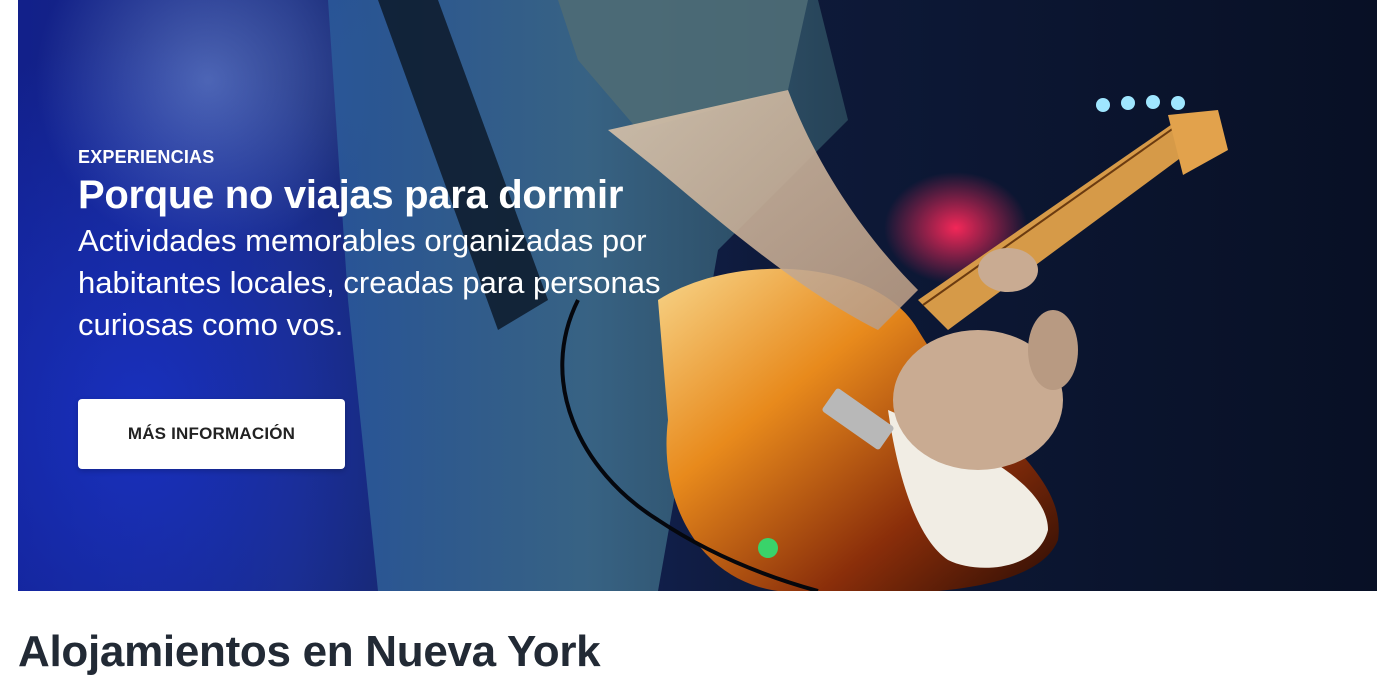 Image resolution: width=1394 pixels, height=682 pixels. I want to click on hero-title: Porque no viajas para dormir, so click(351, 195).